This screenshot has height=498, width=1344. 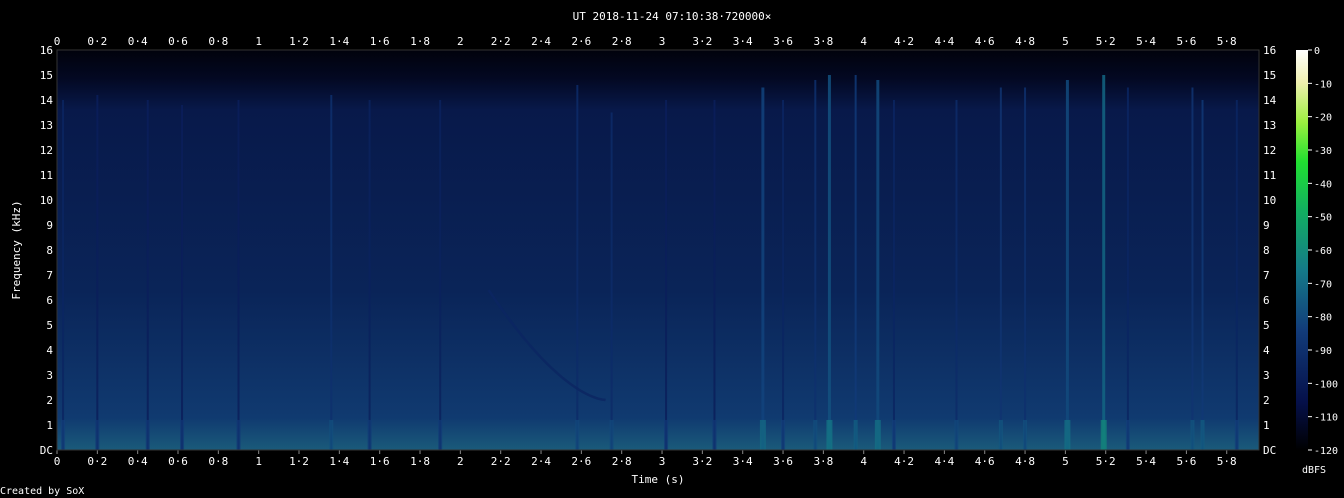 I want to click on x-tick-label-top: 2·4, so click(x=541, y=41).